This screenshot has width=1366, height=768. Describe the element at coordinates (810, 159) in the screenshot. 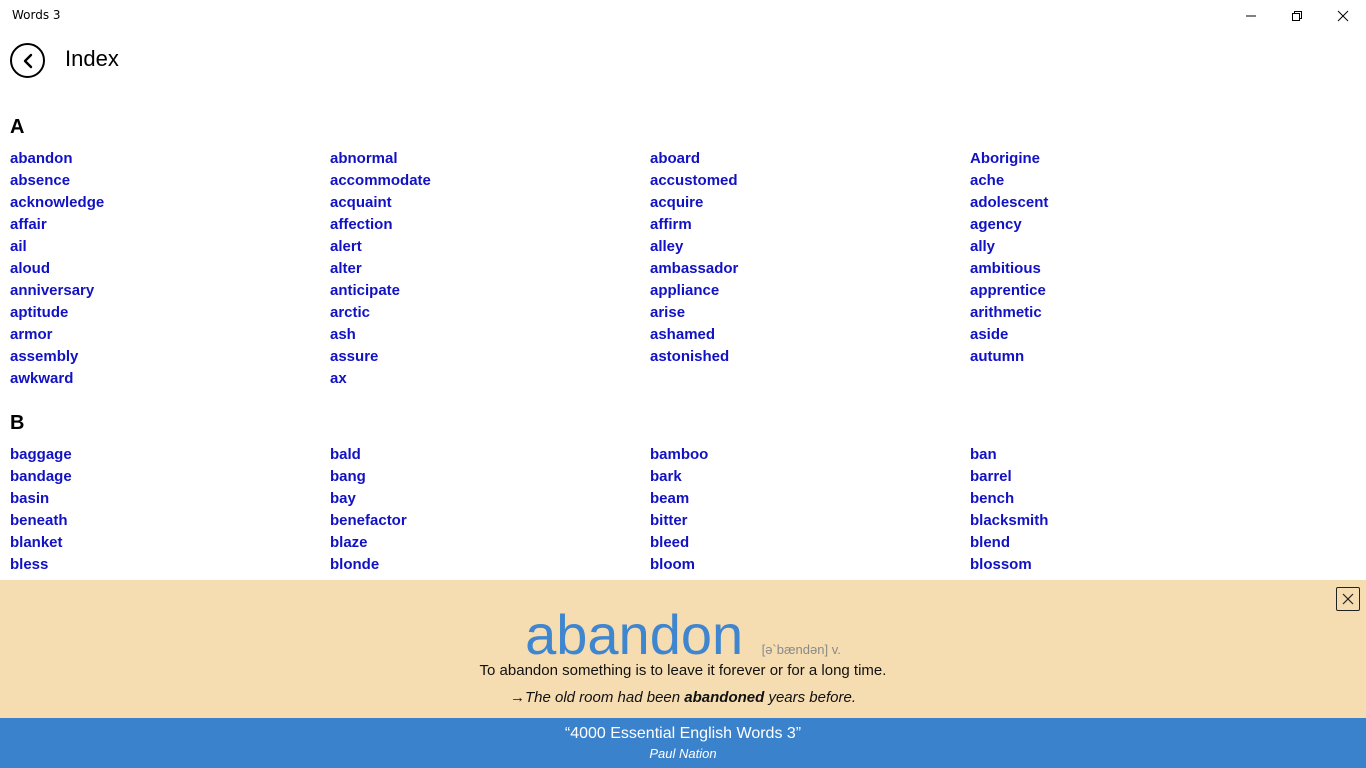

I see `word-link: aboard` at that location.